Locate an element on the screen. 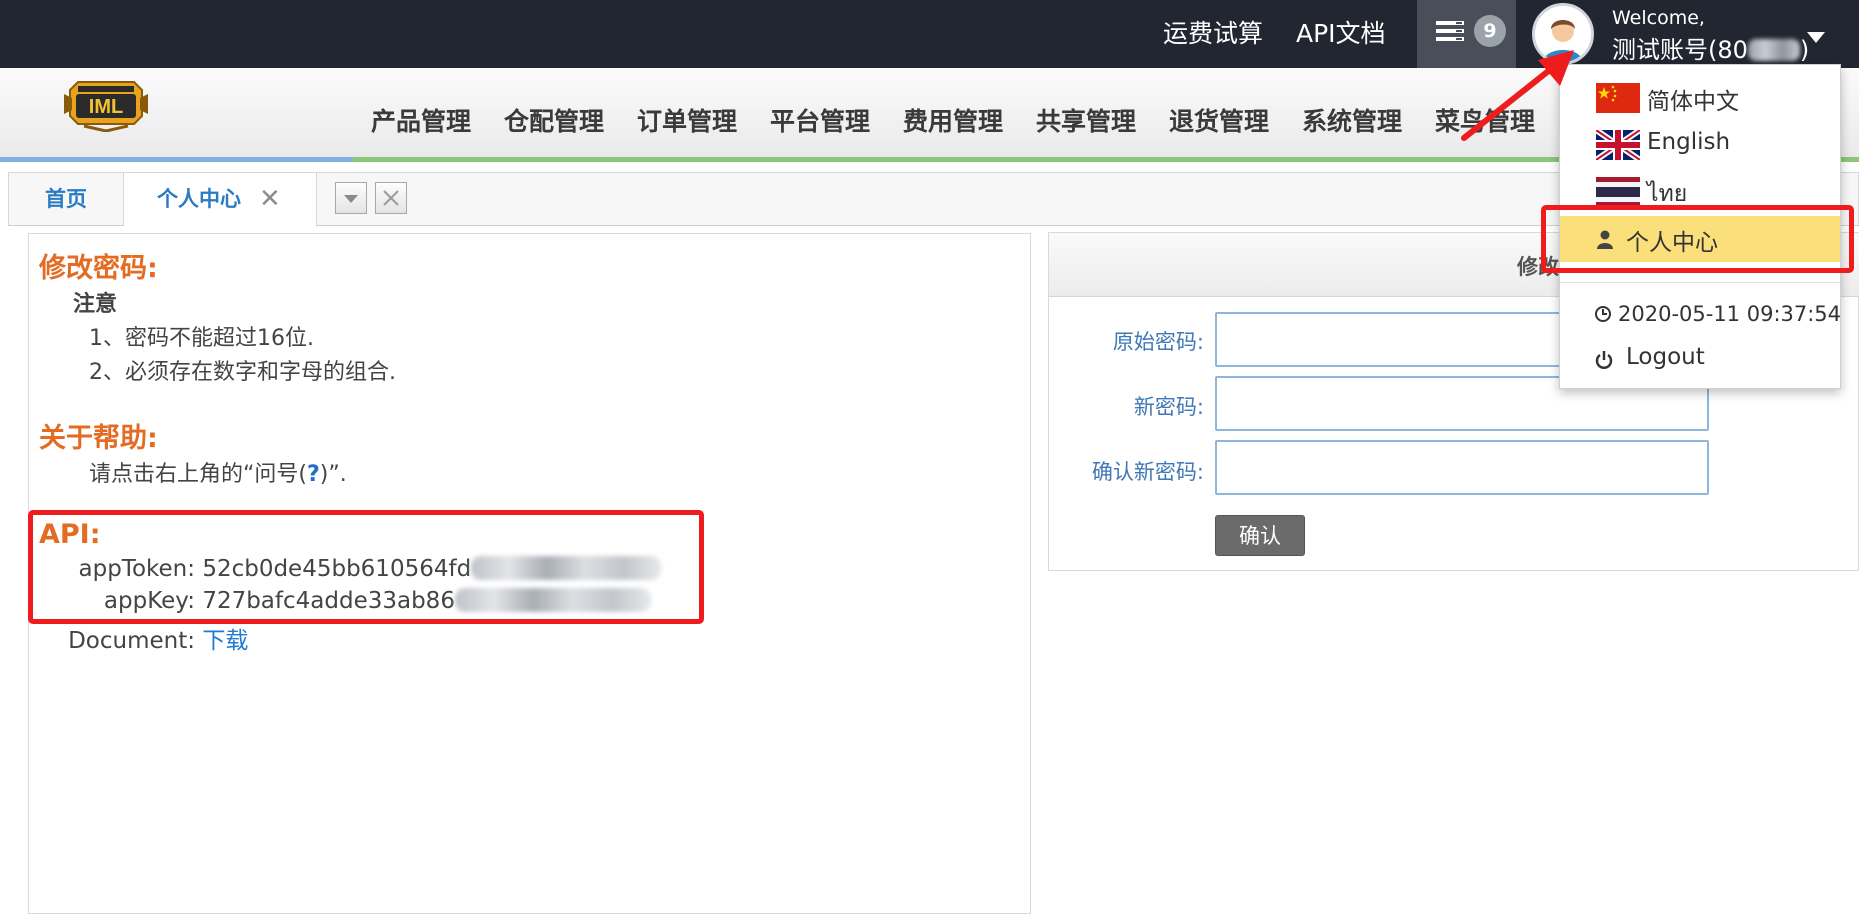  document-row: Document: 下载 is located at coordinates (154, 638).